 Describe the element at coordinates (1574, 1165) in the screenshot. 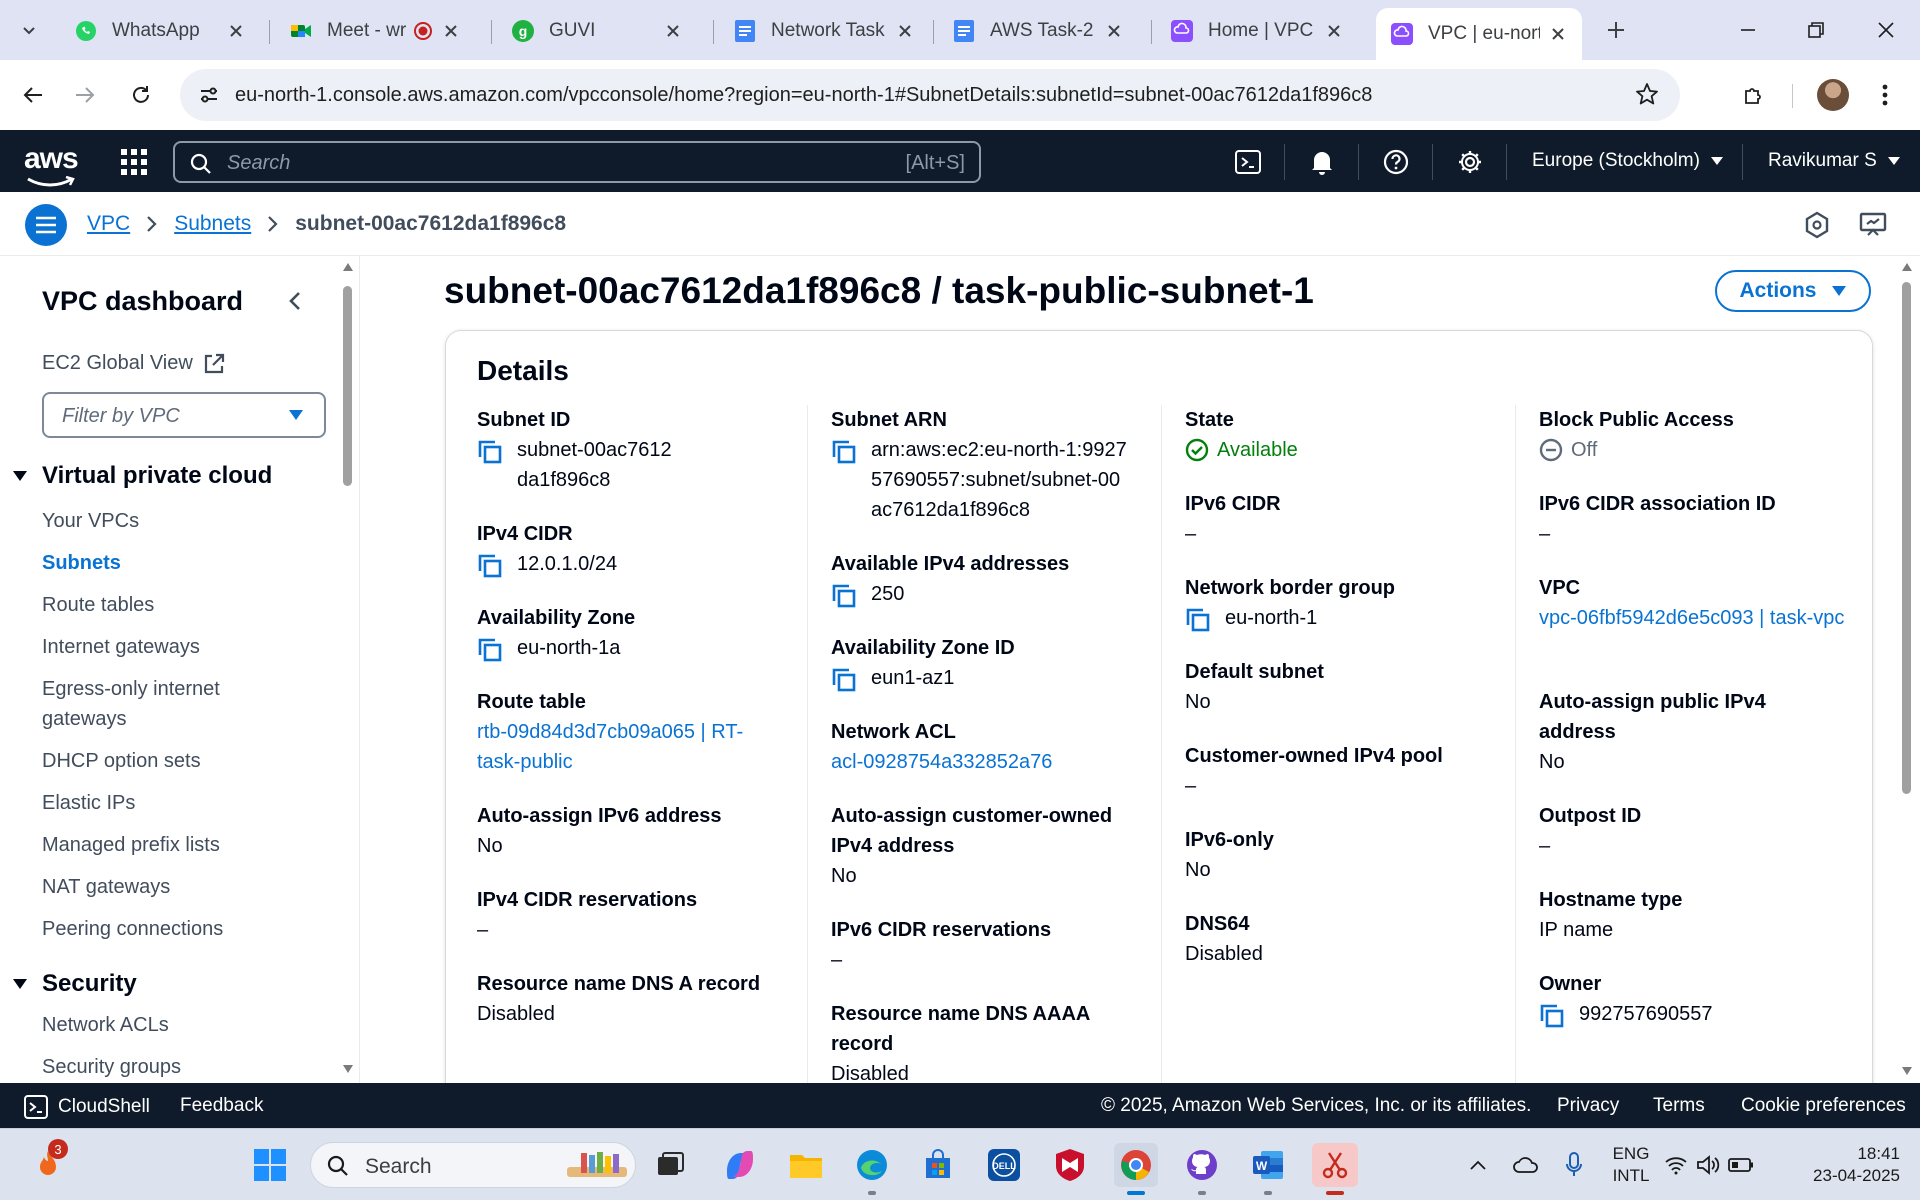

I see `microphone-button` at that location.